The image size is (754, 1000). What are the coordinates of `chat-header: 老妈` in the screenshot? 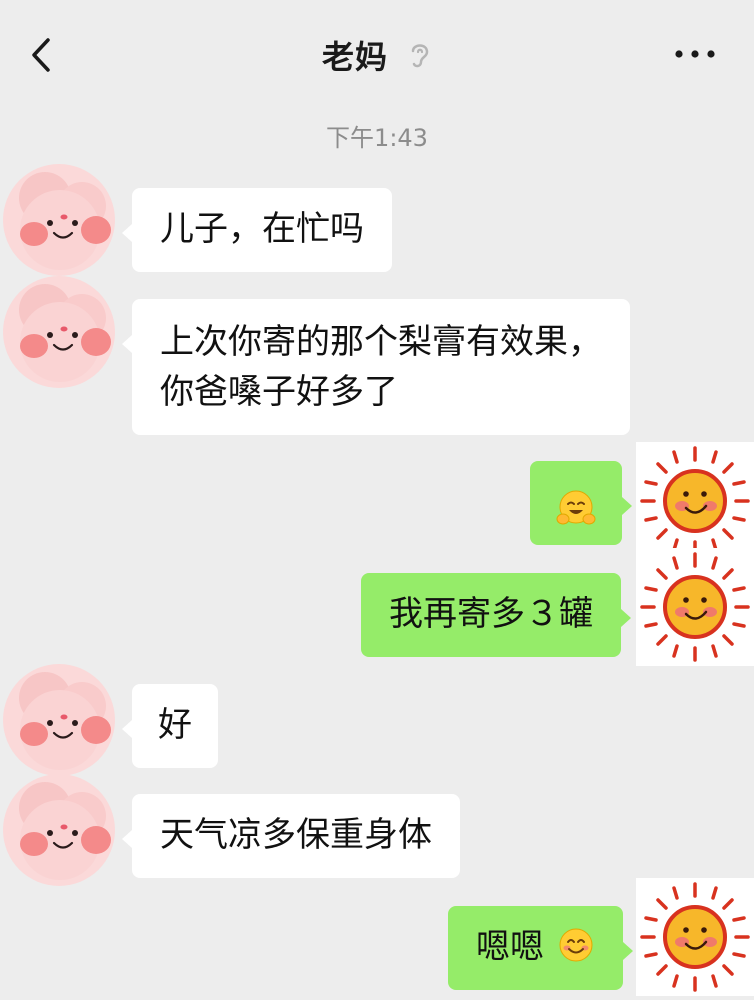 It's located at (377, 55).